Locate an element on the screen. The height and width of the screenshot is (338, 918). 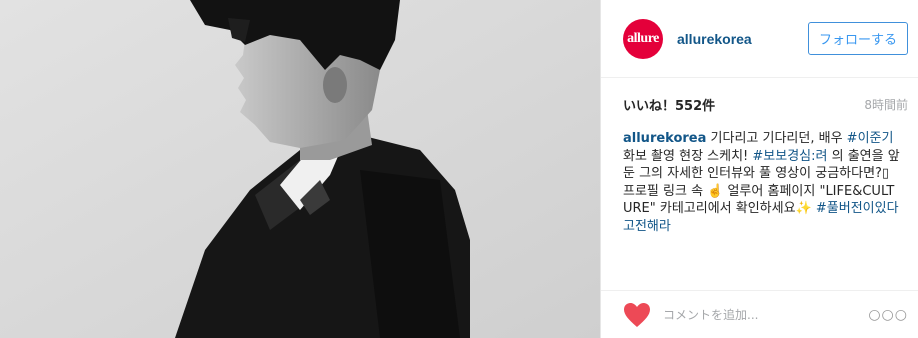
avatar-logo-text: allure is located at coordinates (643, 38).